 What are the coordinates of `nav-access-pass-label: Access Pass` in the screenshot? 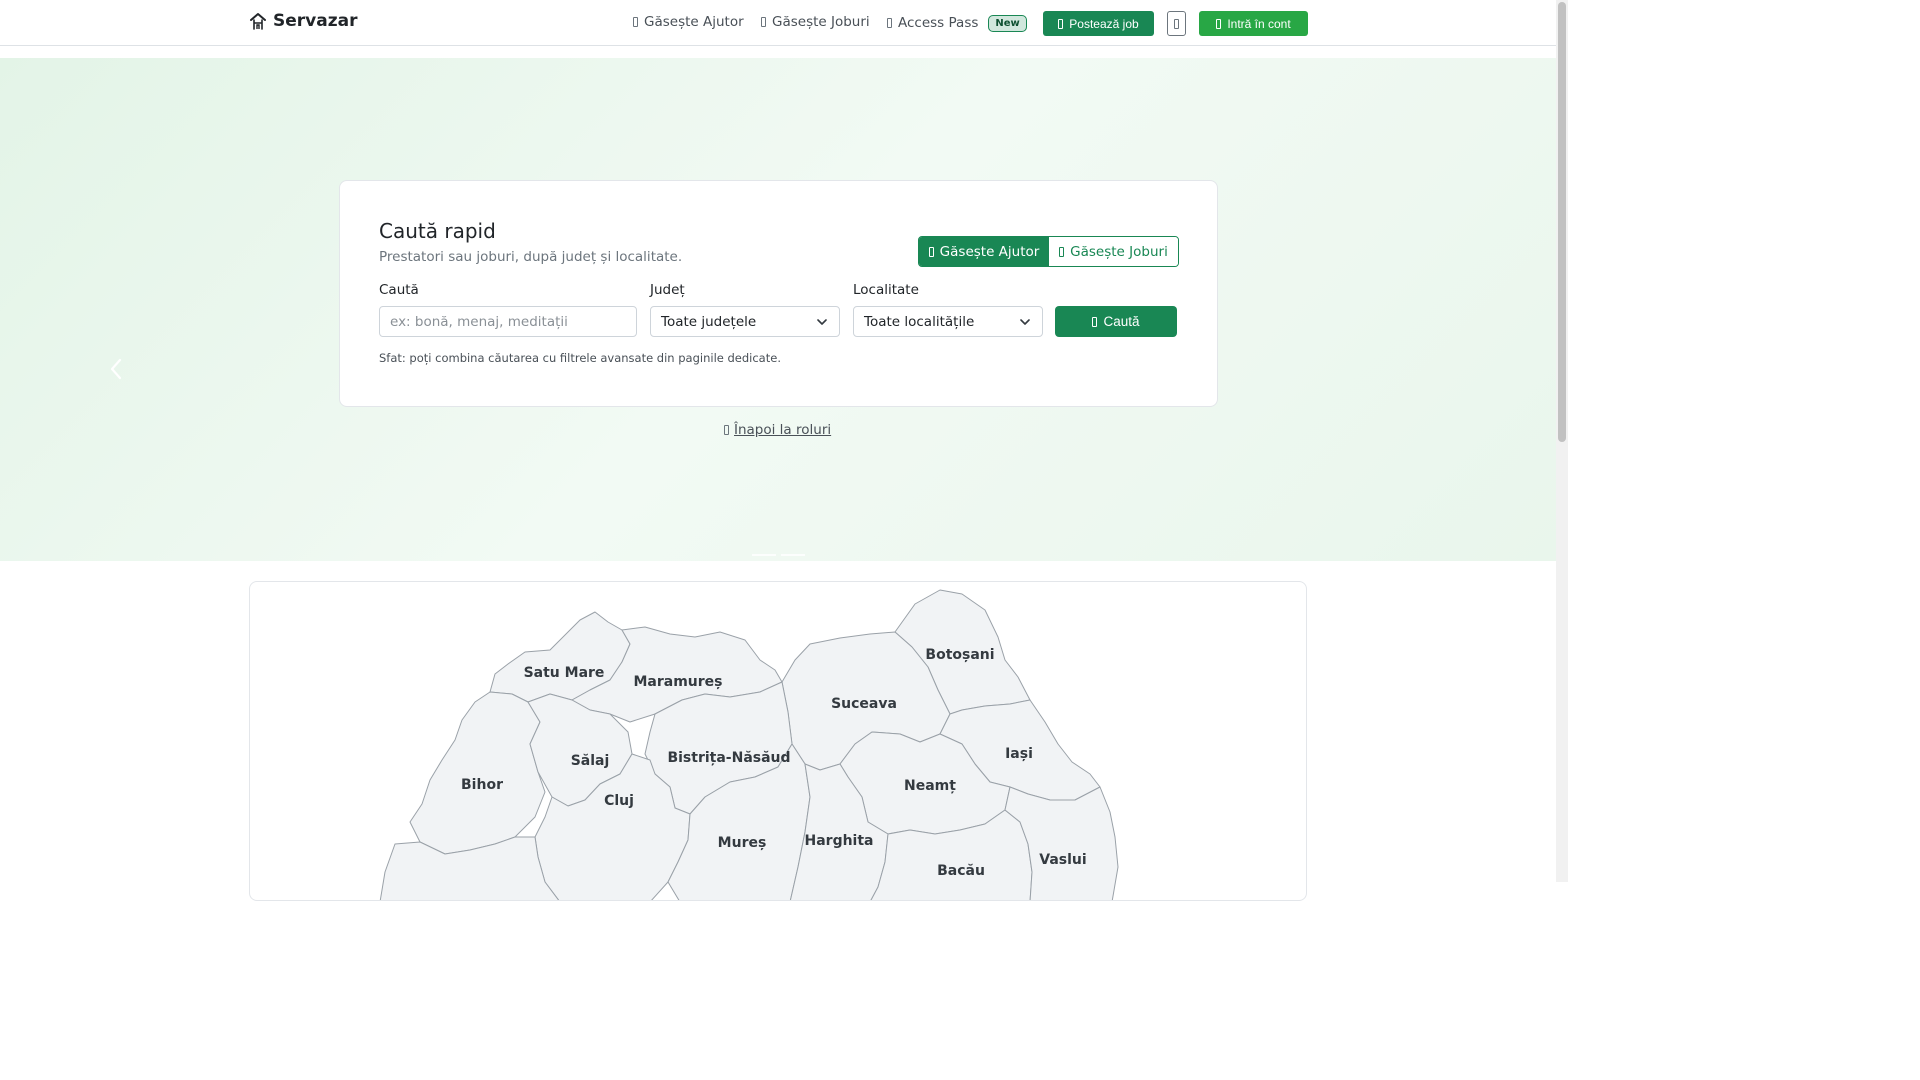 It's located at (938, 23).